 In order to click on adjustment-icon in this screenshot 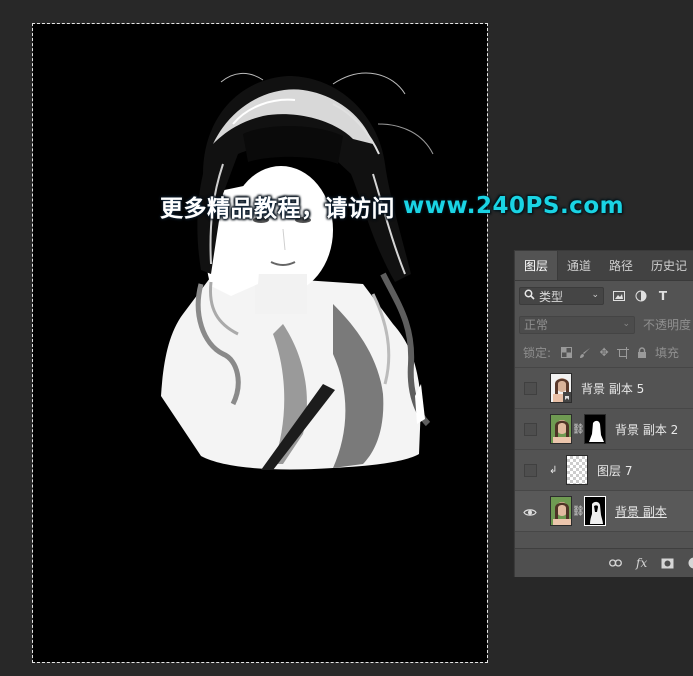, I will do `click(641, 296)`.